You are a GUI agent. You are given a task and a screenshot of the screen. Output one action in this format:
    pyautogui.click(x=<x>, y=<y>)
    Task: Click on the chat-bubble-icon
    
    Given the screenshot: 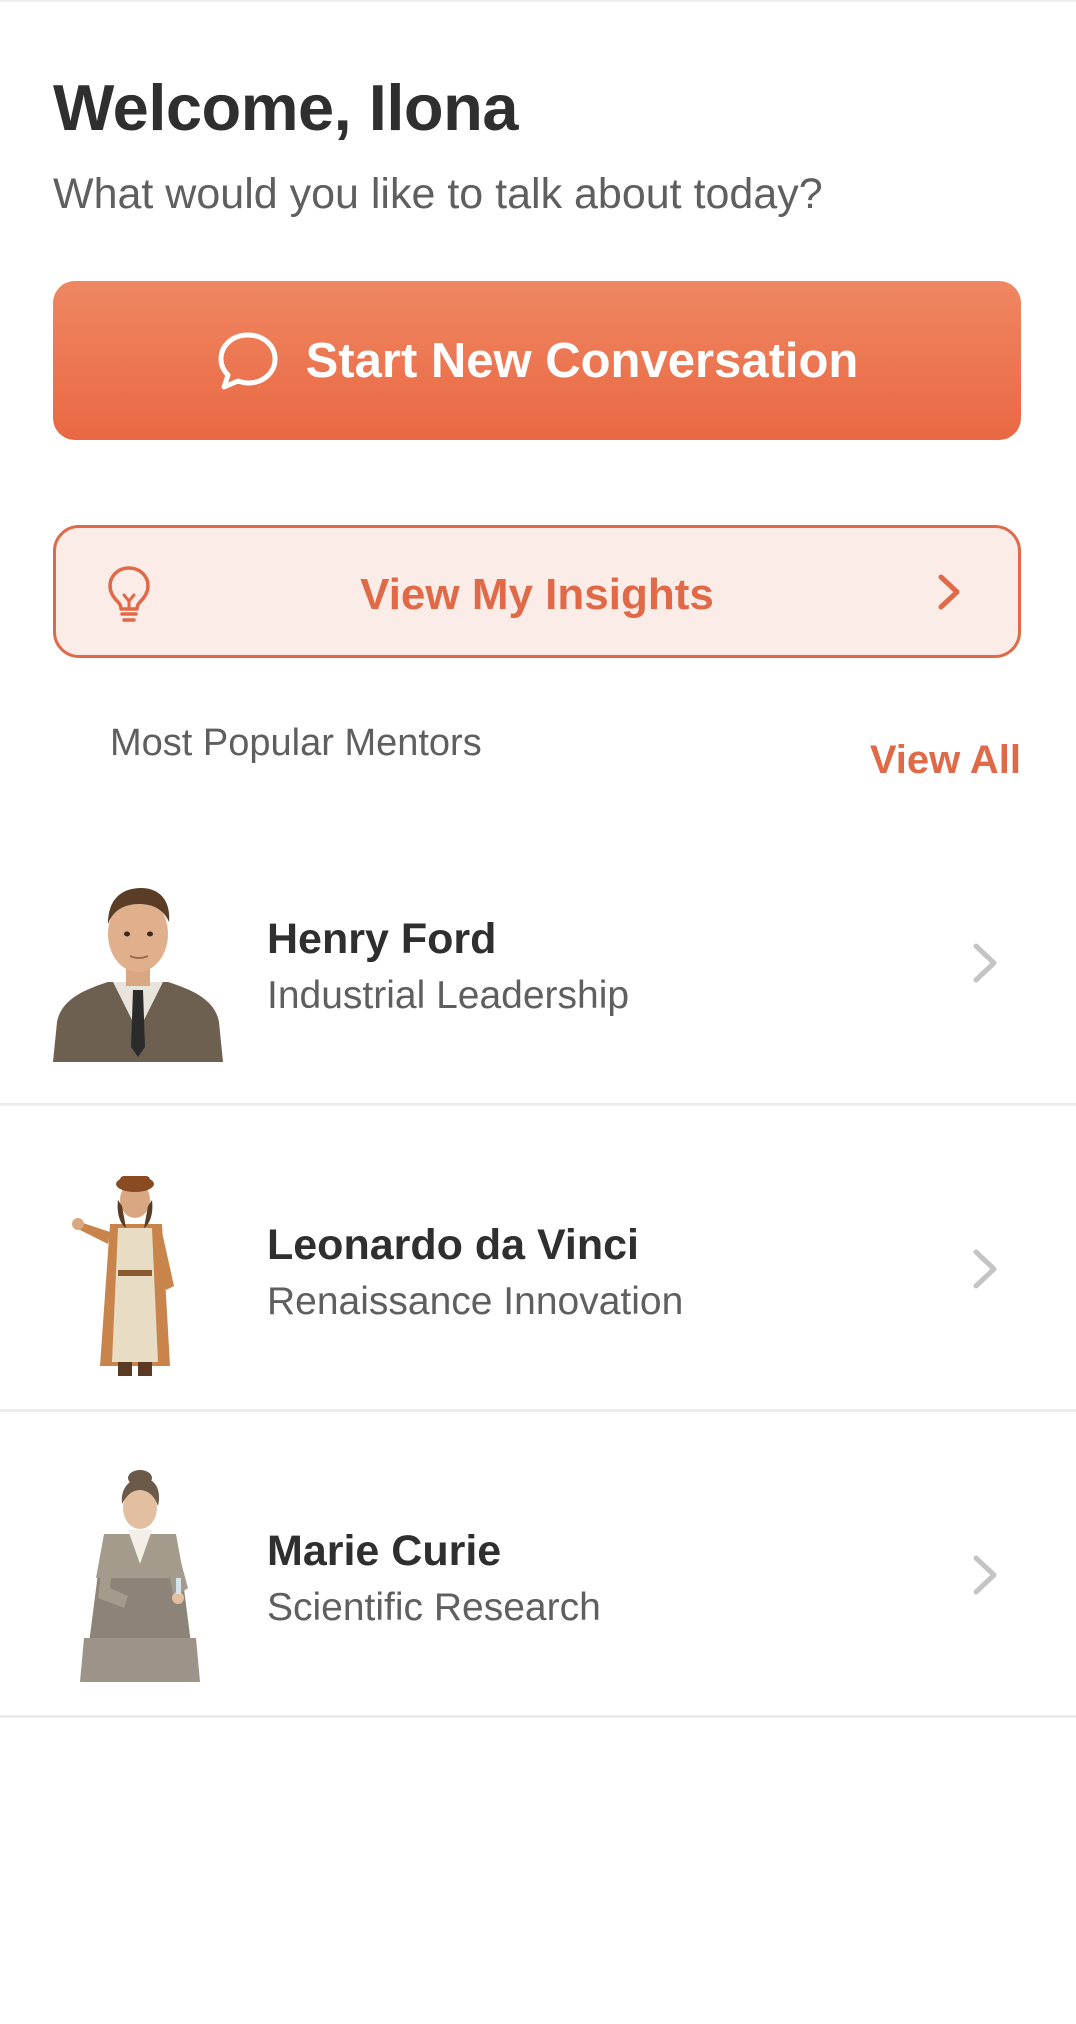 What is the action you would take?
    pyautogui.click(x=248, y=361)
    